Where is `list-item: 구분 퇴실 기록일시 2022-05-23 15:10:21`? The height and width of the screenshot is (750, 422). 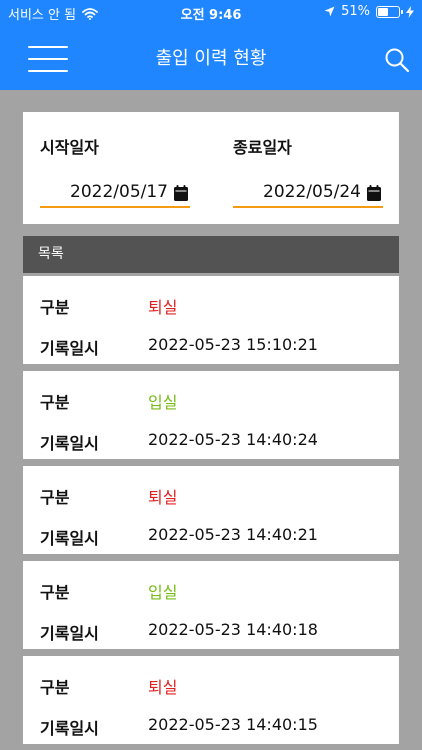
list-item: 구분 퇴실 기록일시 2022-05-23 15:10:21 is located at coordinates (211, 320).